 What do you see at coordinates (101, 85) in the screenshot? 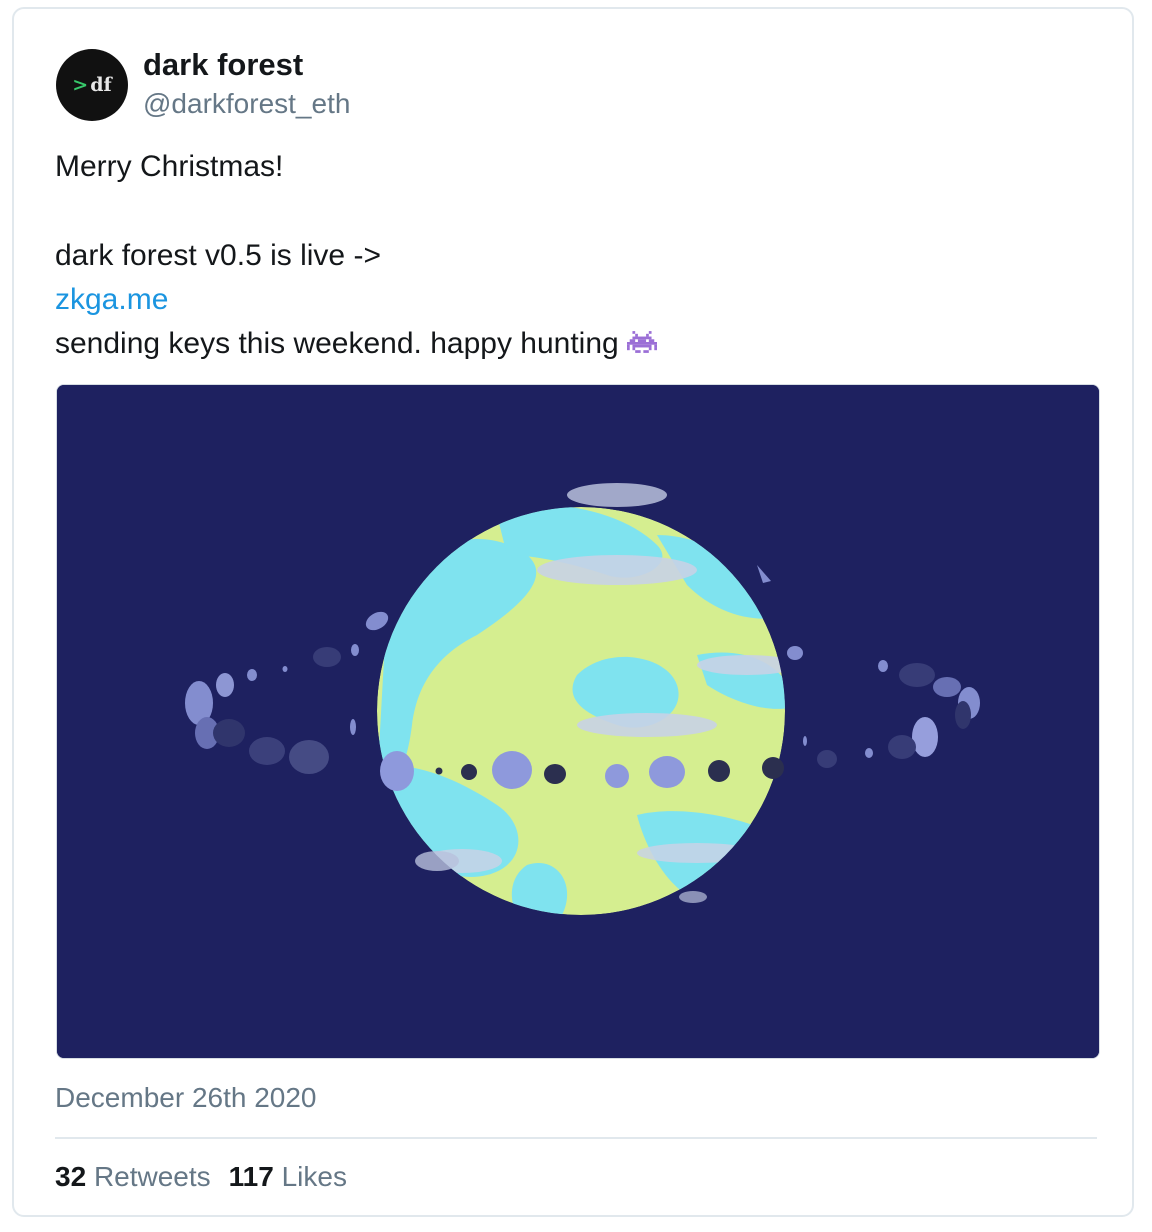
I see `avatar-text: df` at bounding box center [101, 85].